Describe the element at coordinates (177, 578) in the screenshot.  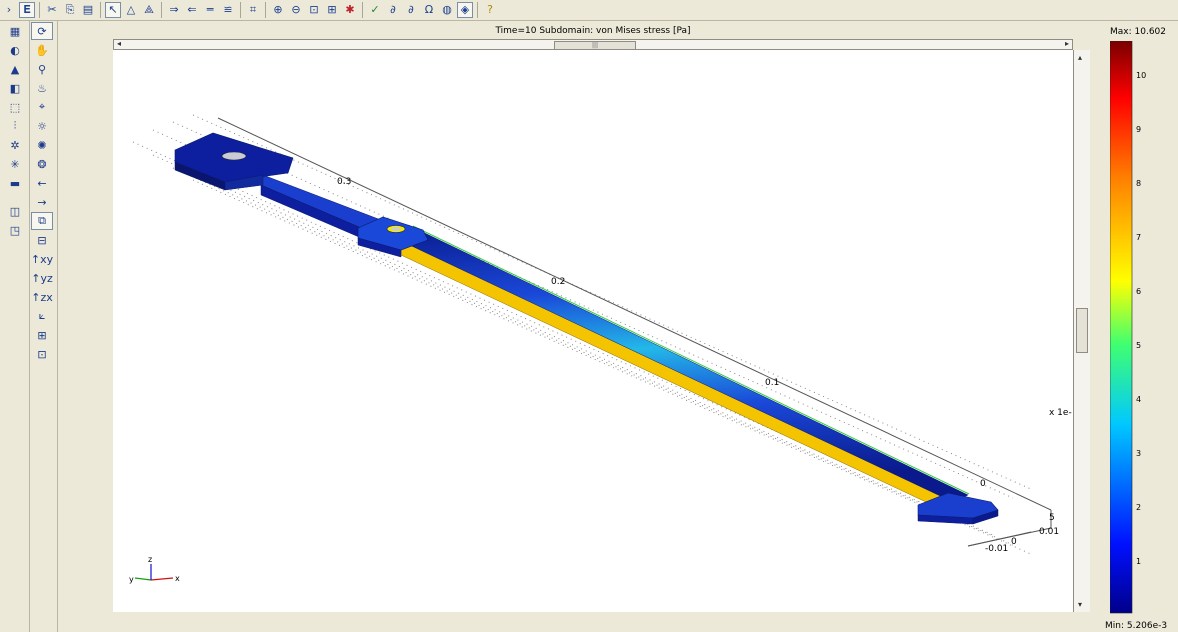
I see `triad-x-label: x` at that location.